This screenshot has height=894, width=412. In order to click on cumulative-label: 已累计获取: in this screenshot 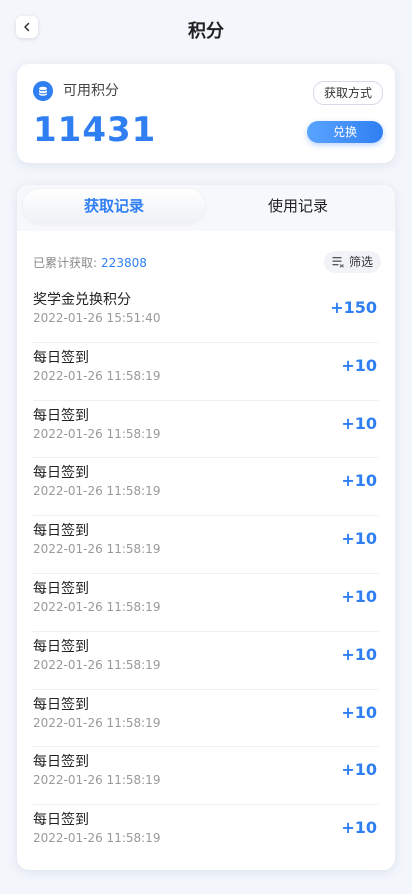, I will do `click(65, 263)`.